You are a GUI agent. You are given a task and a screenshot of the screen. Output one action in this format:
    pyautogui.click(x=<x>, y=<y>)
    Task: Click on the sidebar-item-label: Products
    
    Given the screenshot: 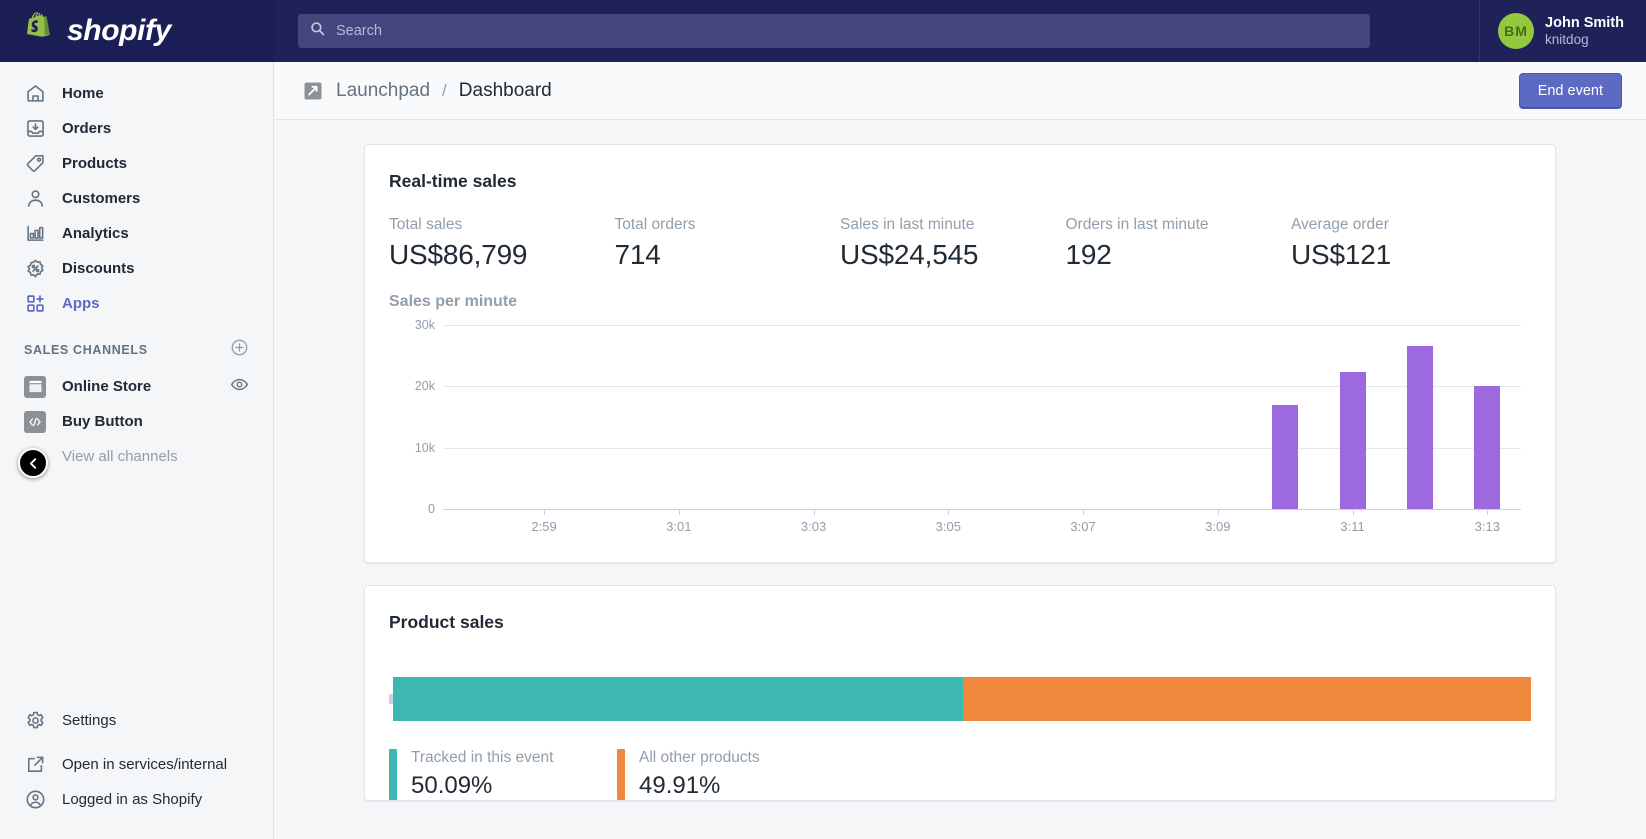 What is the action you would take?
    pyautogui.click(x=95, y=163)
    